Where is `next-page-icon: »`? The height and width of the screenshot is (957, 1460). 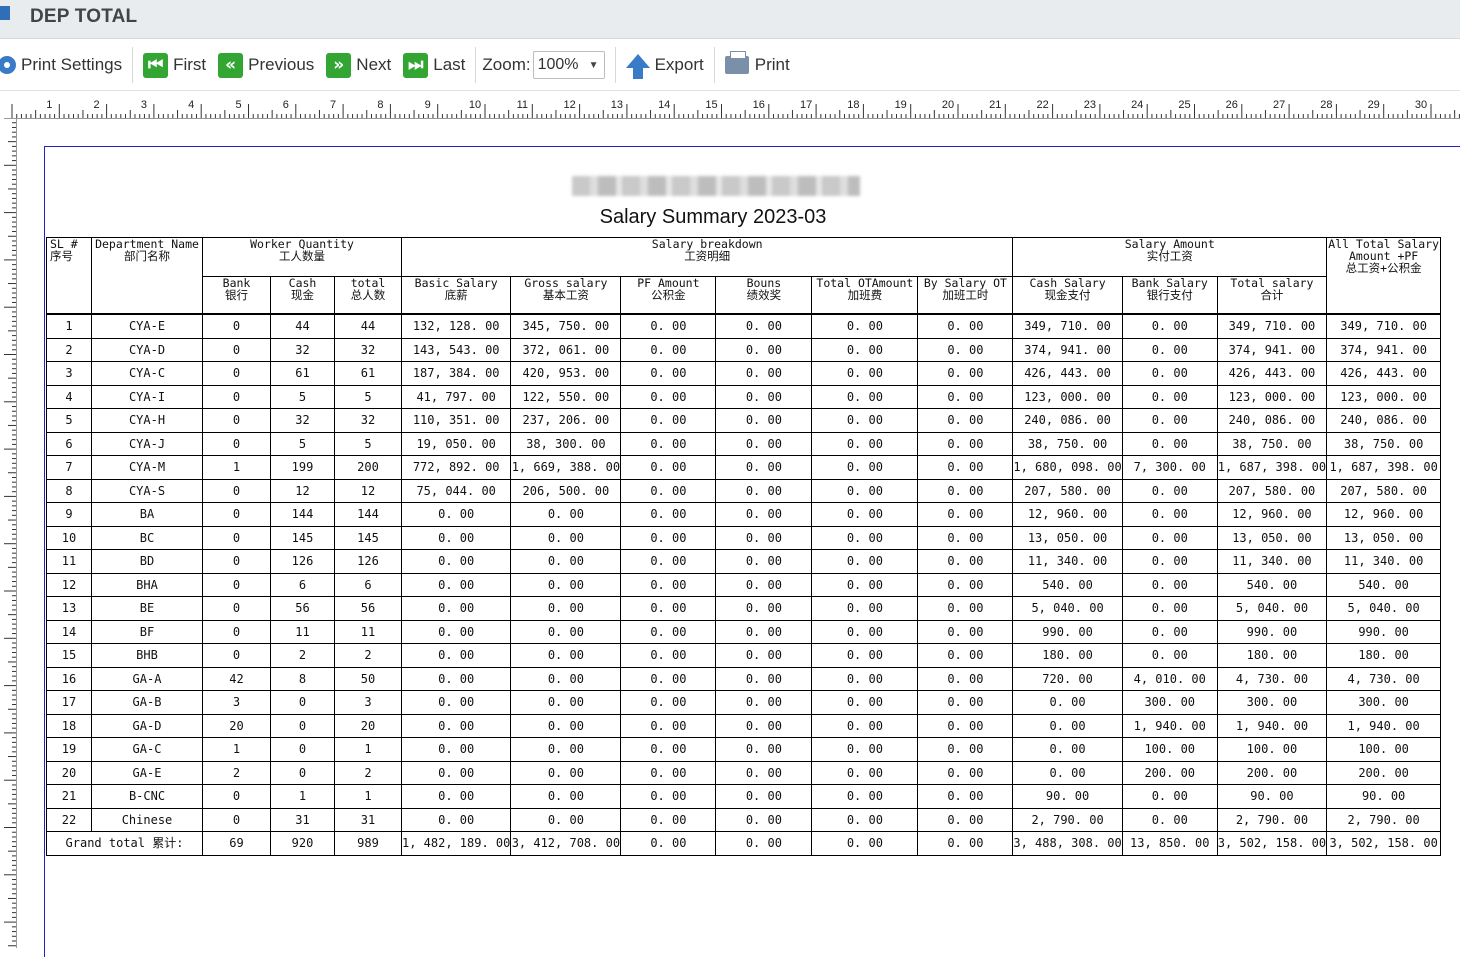
next-page-icon: » is located at coordinates (339, 65).